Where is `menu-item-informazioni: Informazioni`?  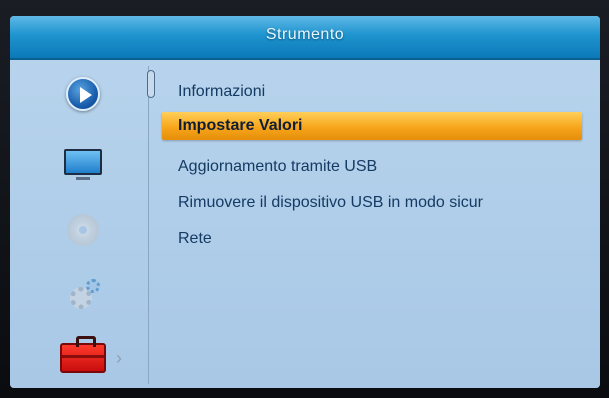
menu-item-informazioni: Informazioni is located at coordinates (372, 92).